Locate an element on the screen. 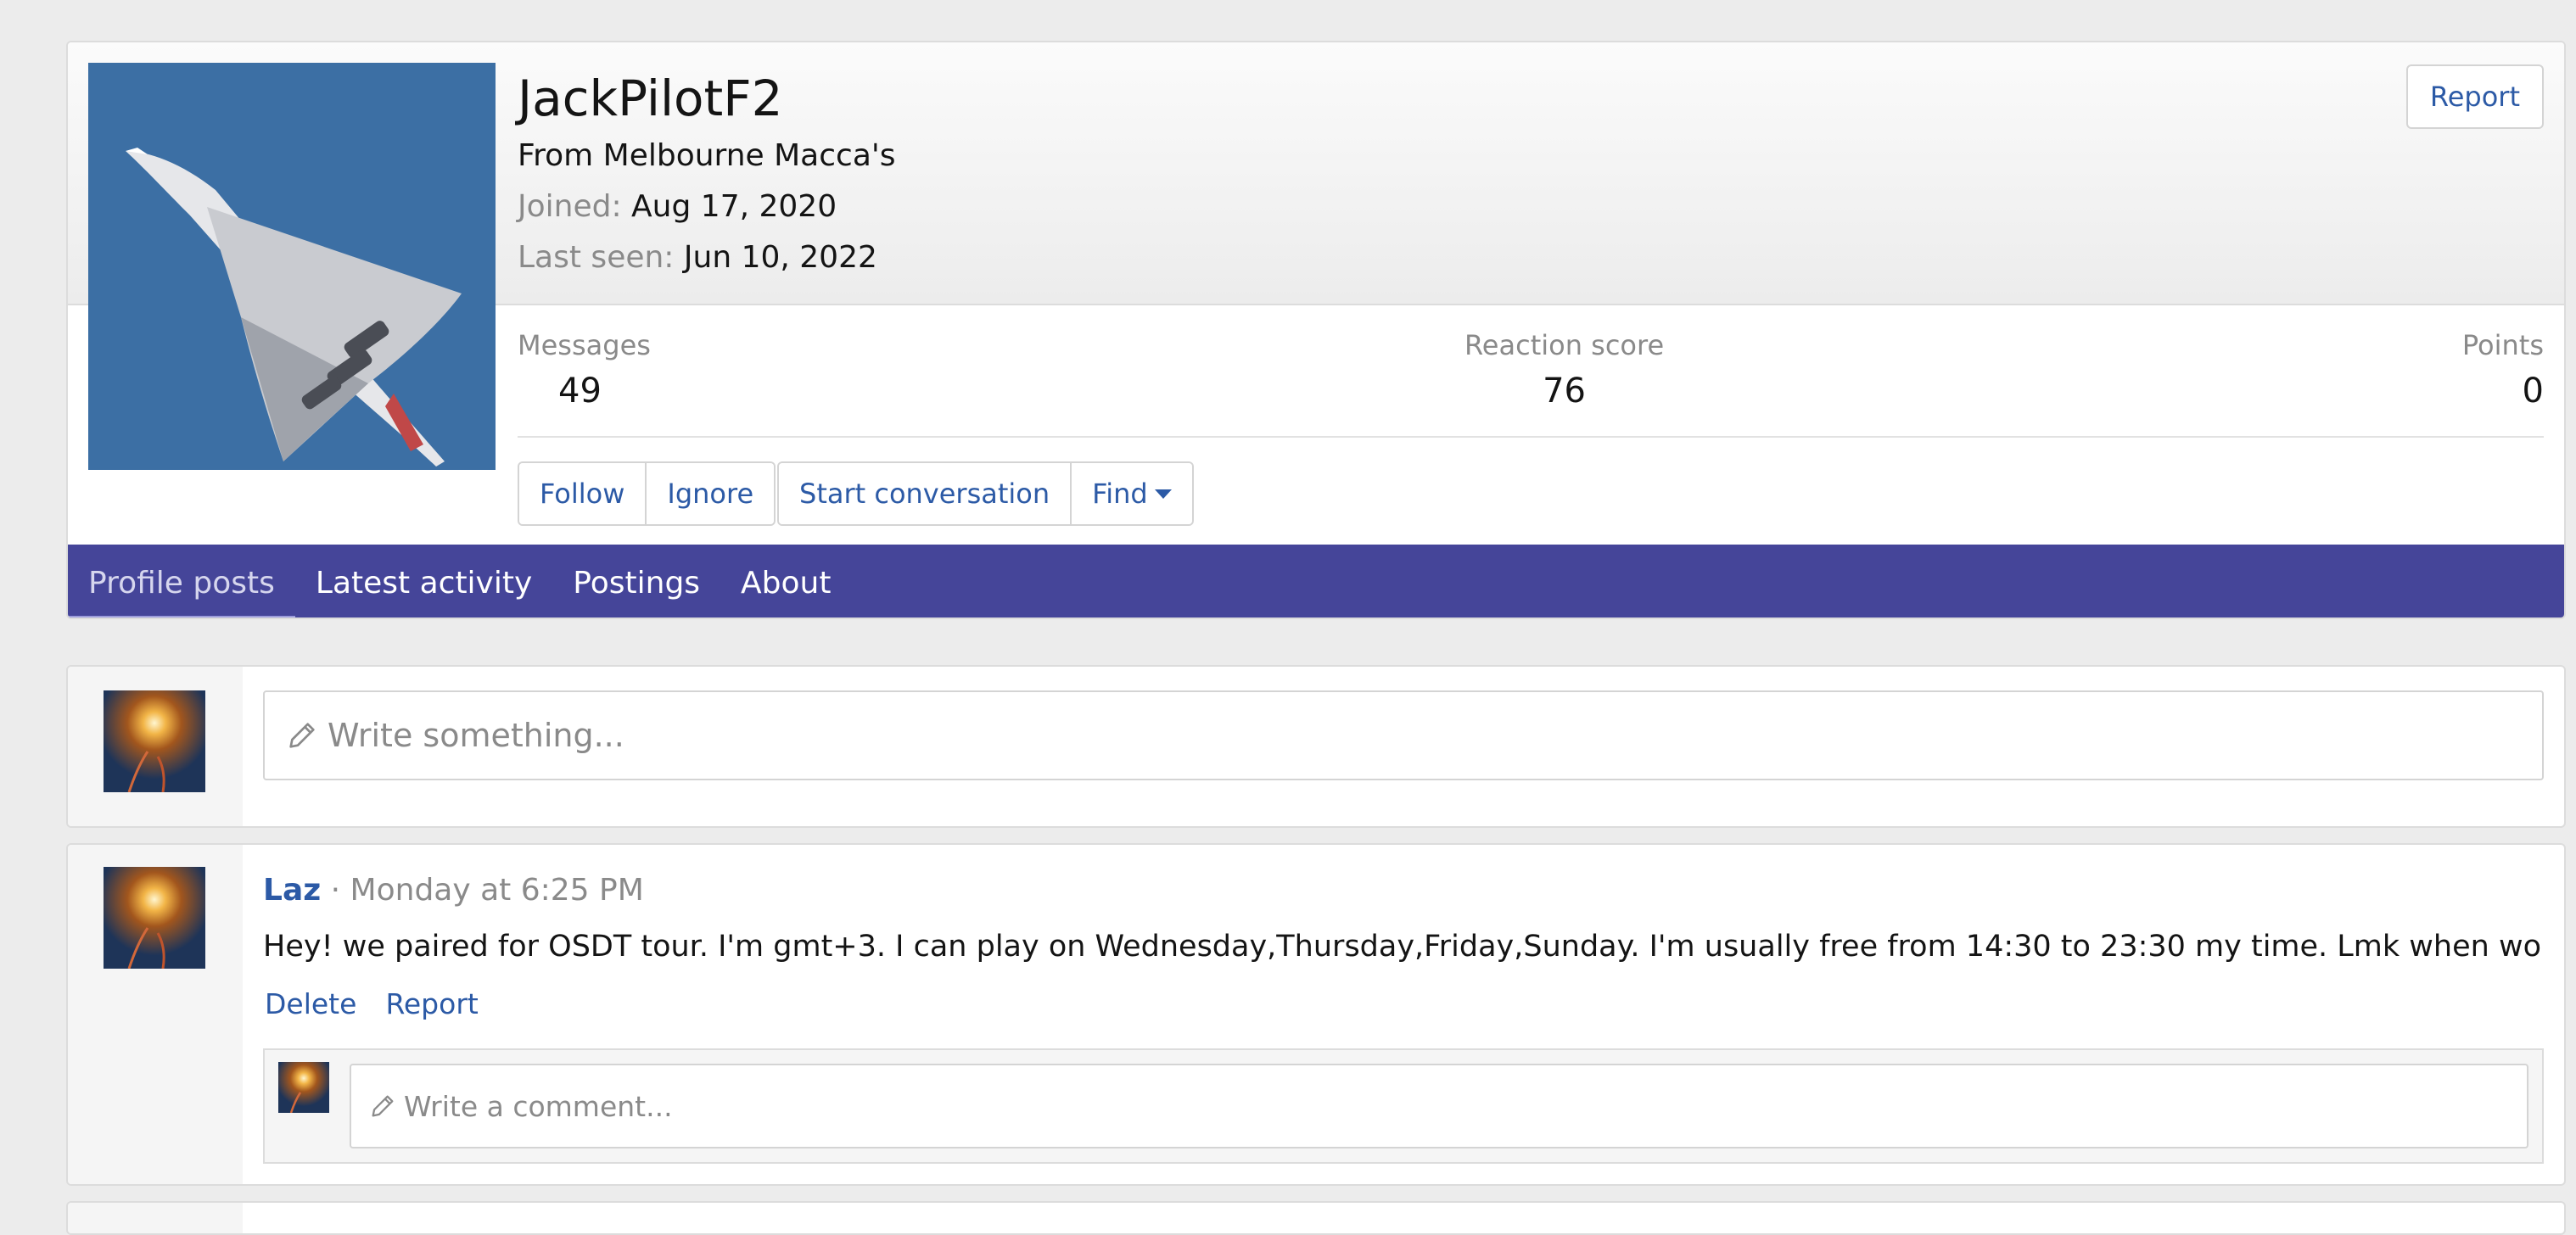 The width and height of the screenshot is (2576, 1235). stat-messages: Messages 49 is located at coordinates (584, 370).